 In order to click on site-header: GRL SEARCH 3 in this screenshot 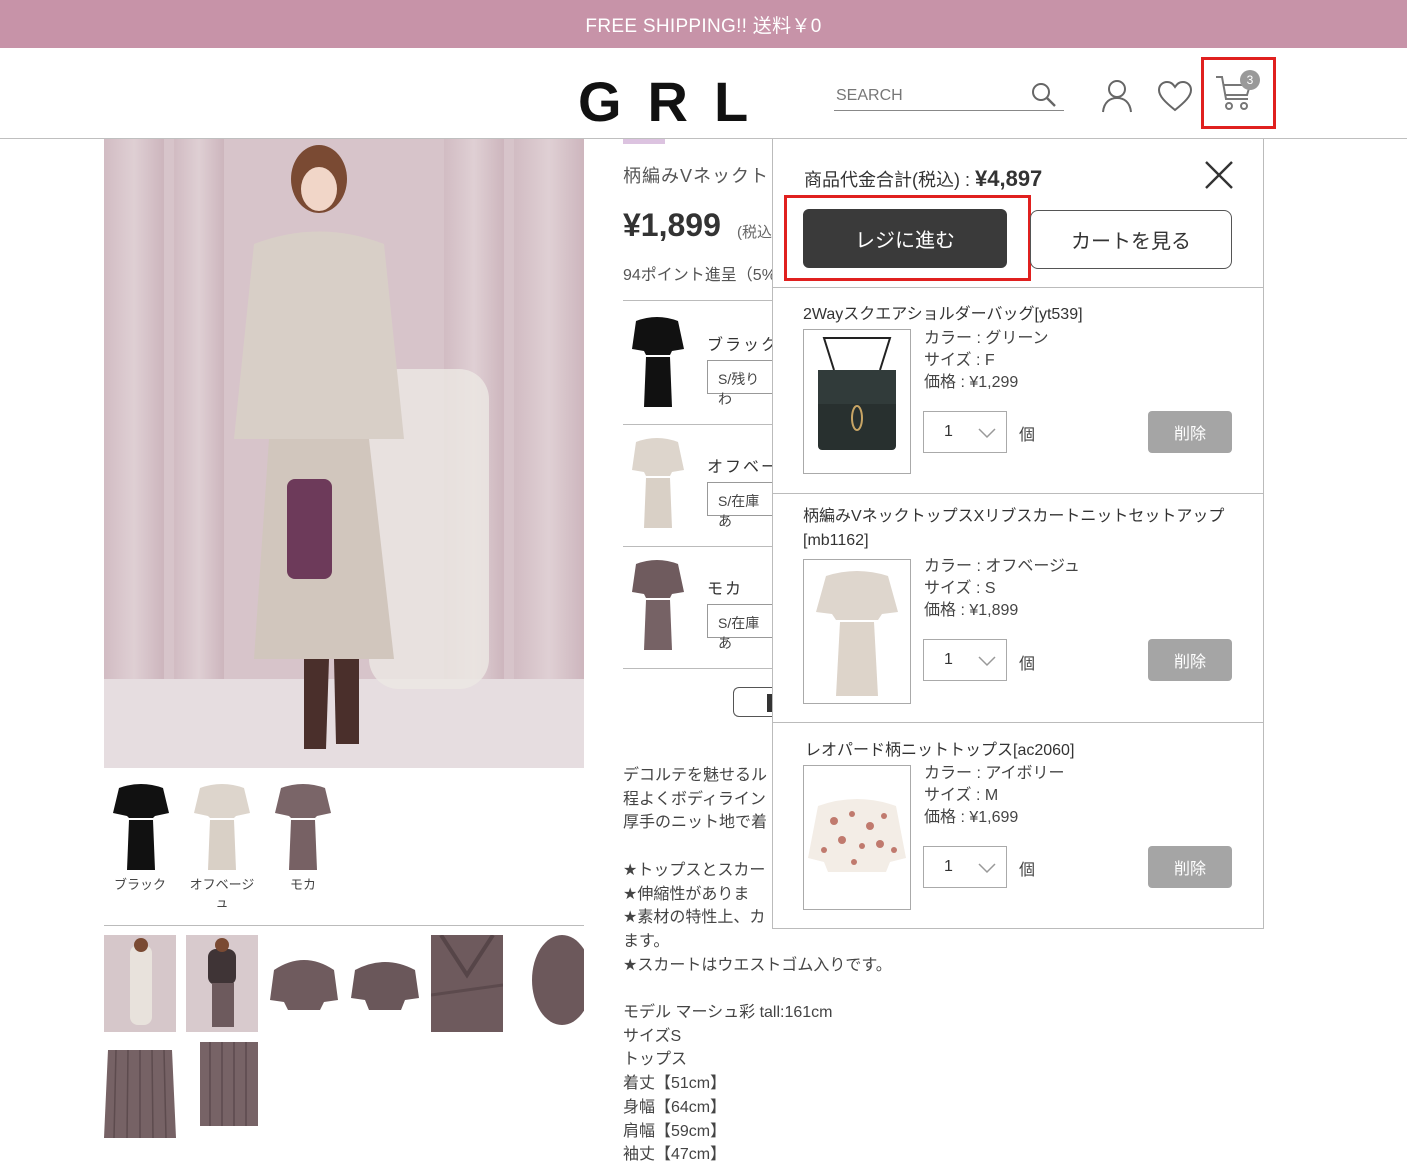, I will do `click(703, 93)`.